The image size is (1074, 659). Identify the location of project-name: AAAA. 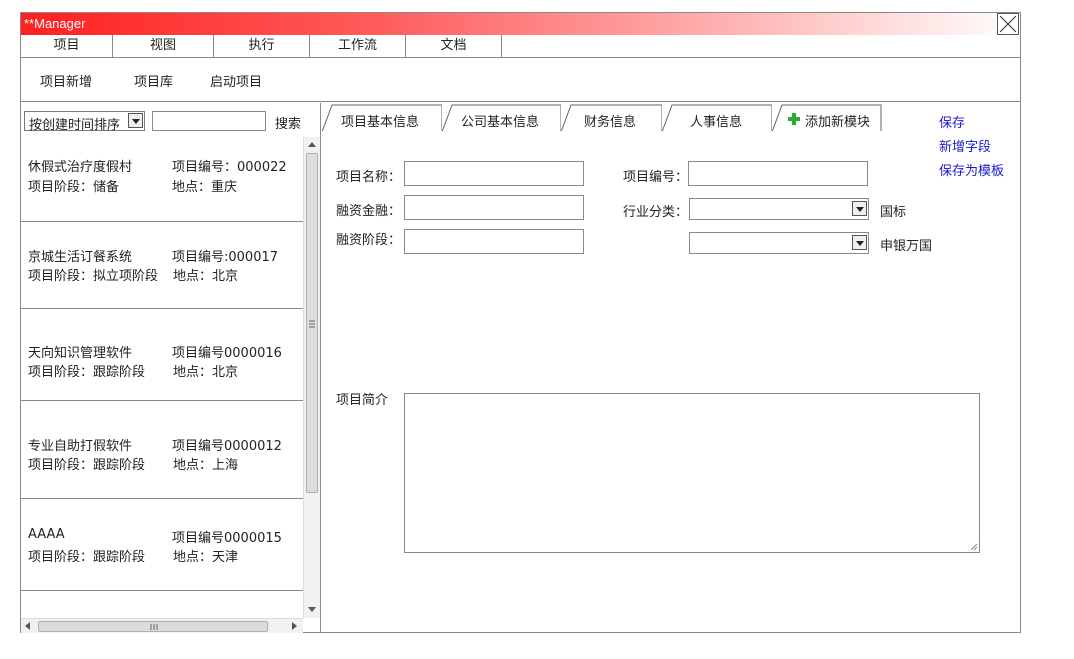
(46, 534).